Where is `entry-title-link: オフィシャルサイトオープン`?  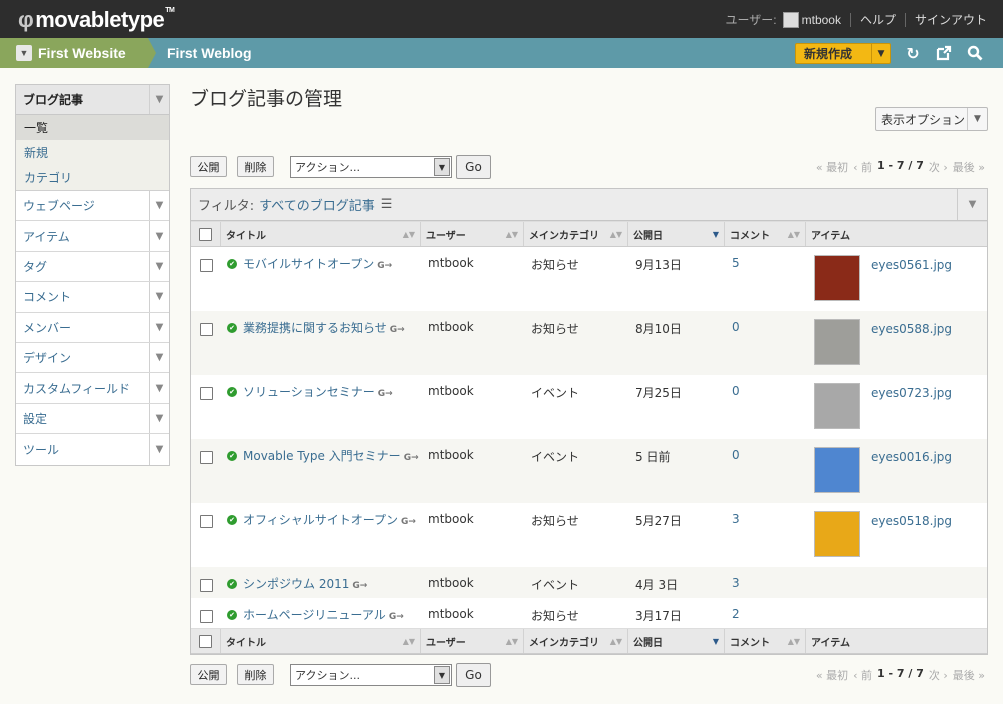
entry-title-link: オフィシャルサイトオープン is located at coordinates (320, 520).